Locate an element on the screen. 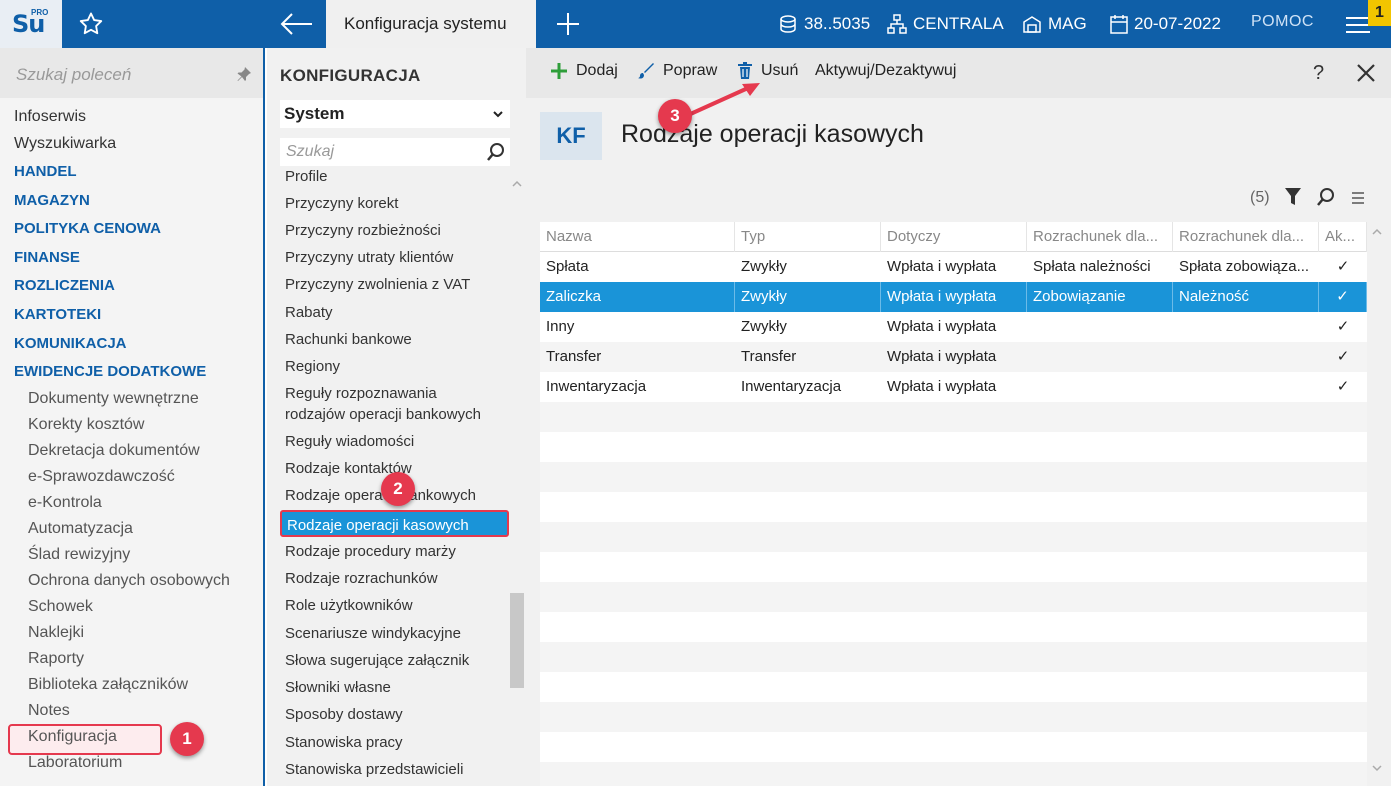  date-indicator: 20-07-2022 is located at coordinates (1165, 24).